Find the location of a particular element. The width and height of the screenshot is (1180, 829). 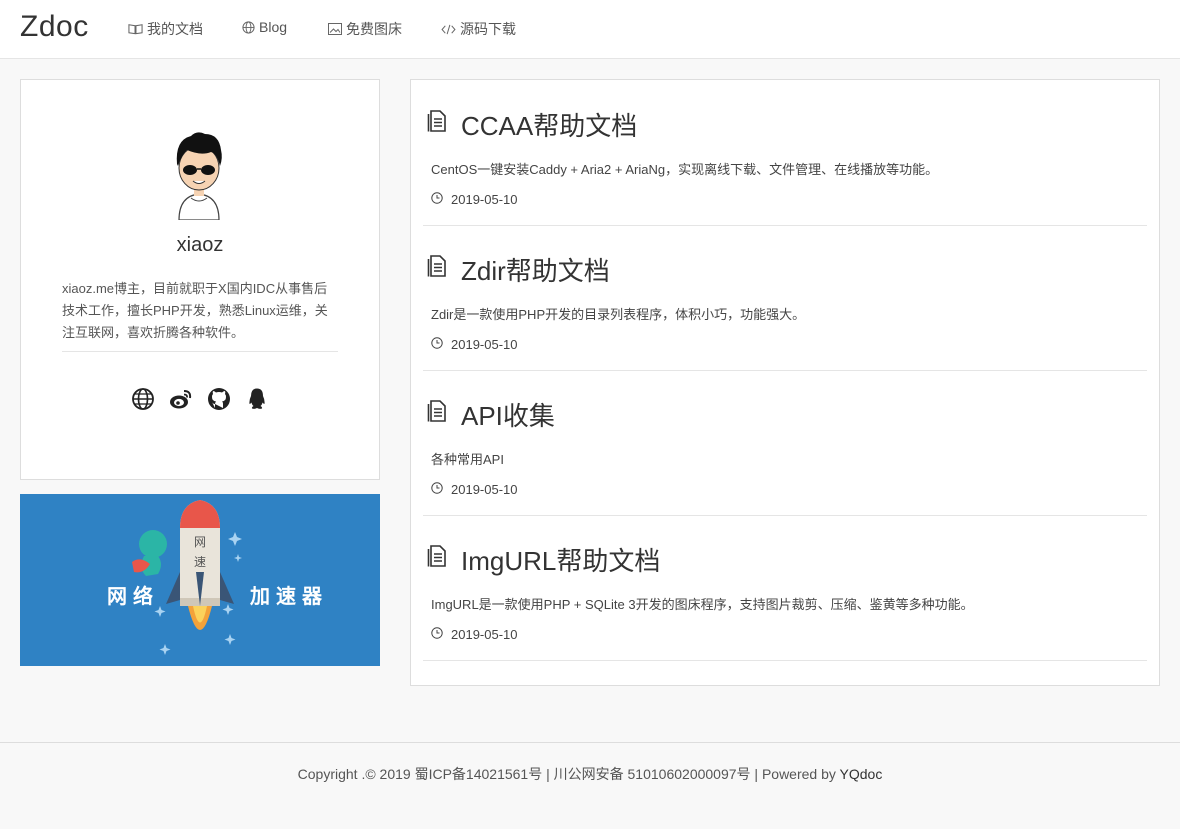

navbar: Zdoc 我的文档 Blog 免费图床 源码下载 is located at coordinates (590, 29).